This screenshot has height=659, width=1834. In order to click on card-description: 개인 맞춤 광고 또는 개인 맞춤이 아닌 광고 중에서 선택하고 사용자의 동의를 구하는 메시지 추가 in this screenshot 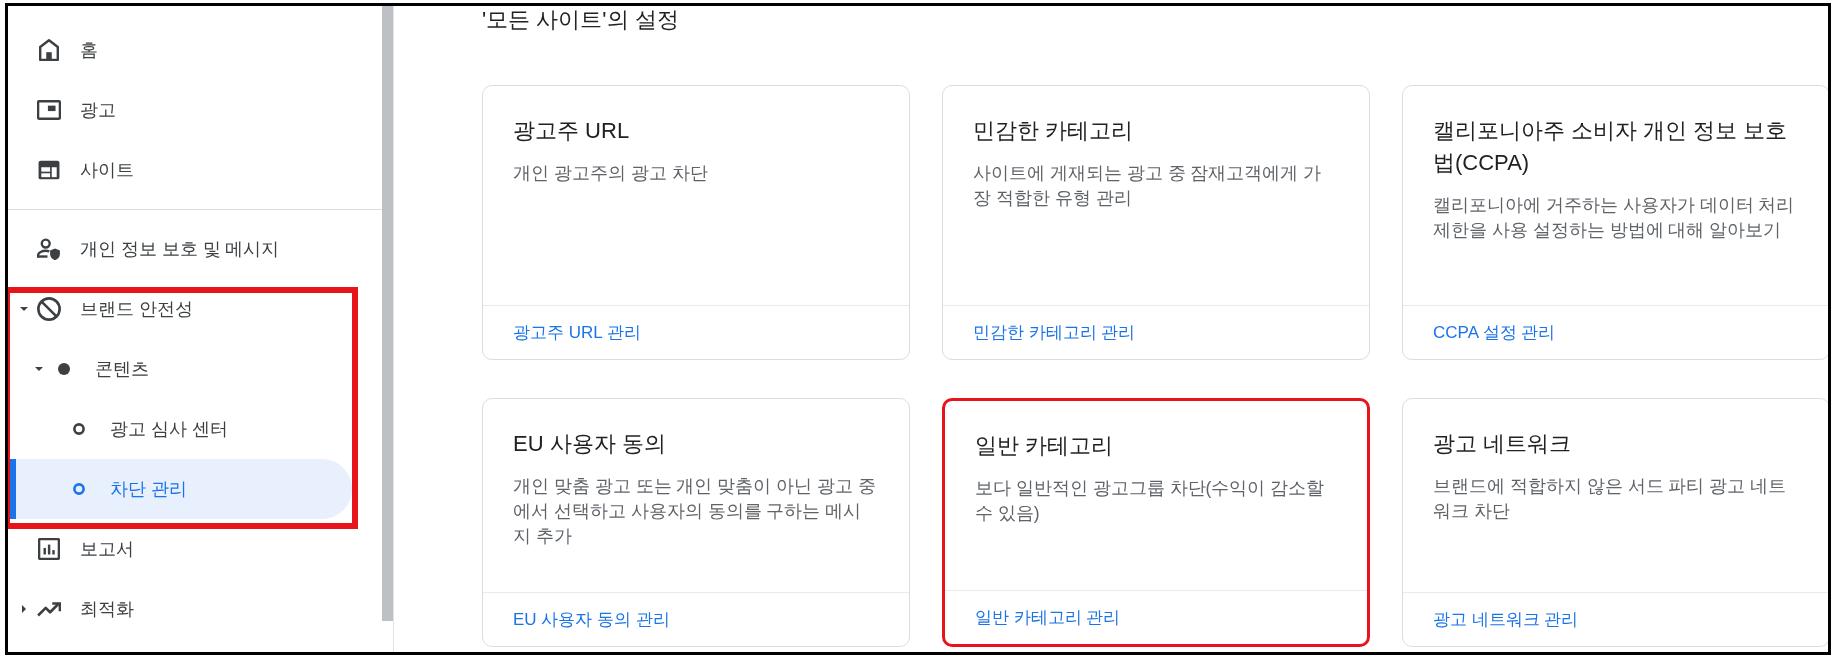, I will do `click(695, 511)`.